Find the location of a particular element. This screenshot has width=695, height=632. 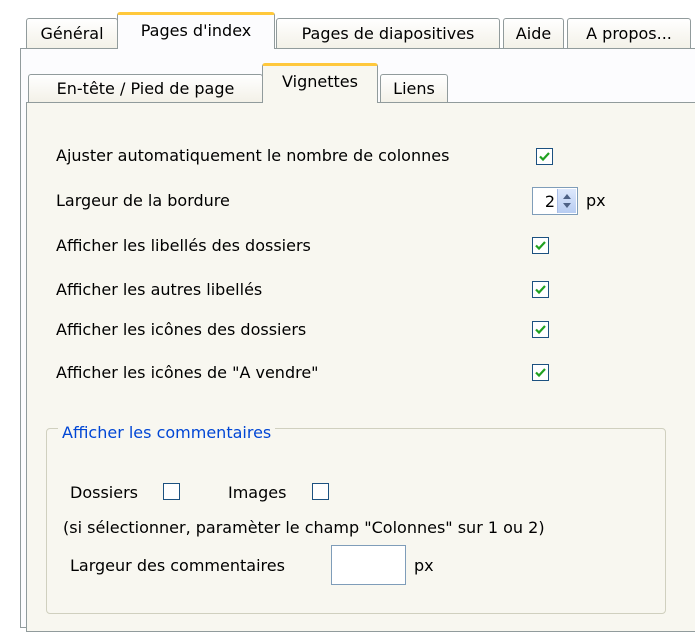

folders-label: Dossiers is located at coordinates (104, 492).